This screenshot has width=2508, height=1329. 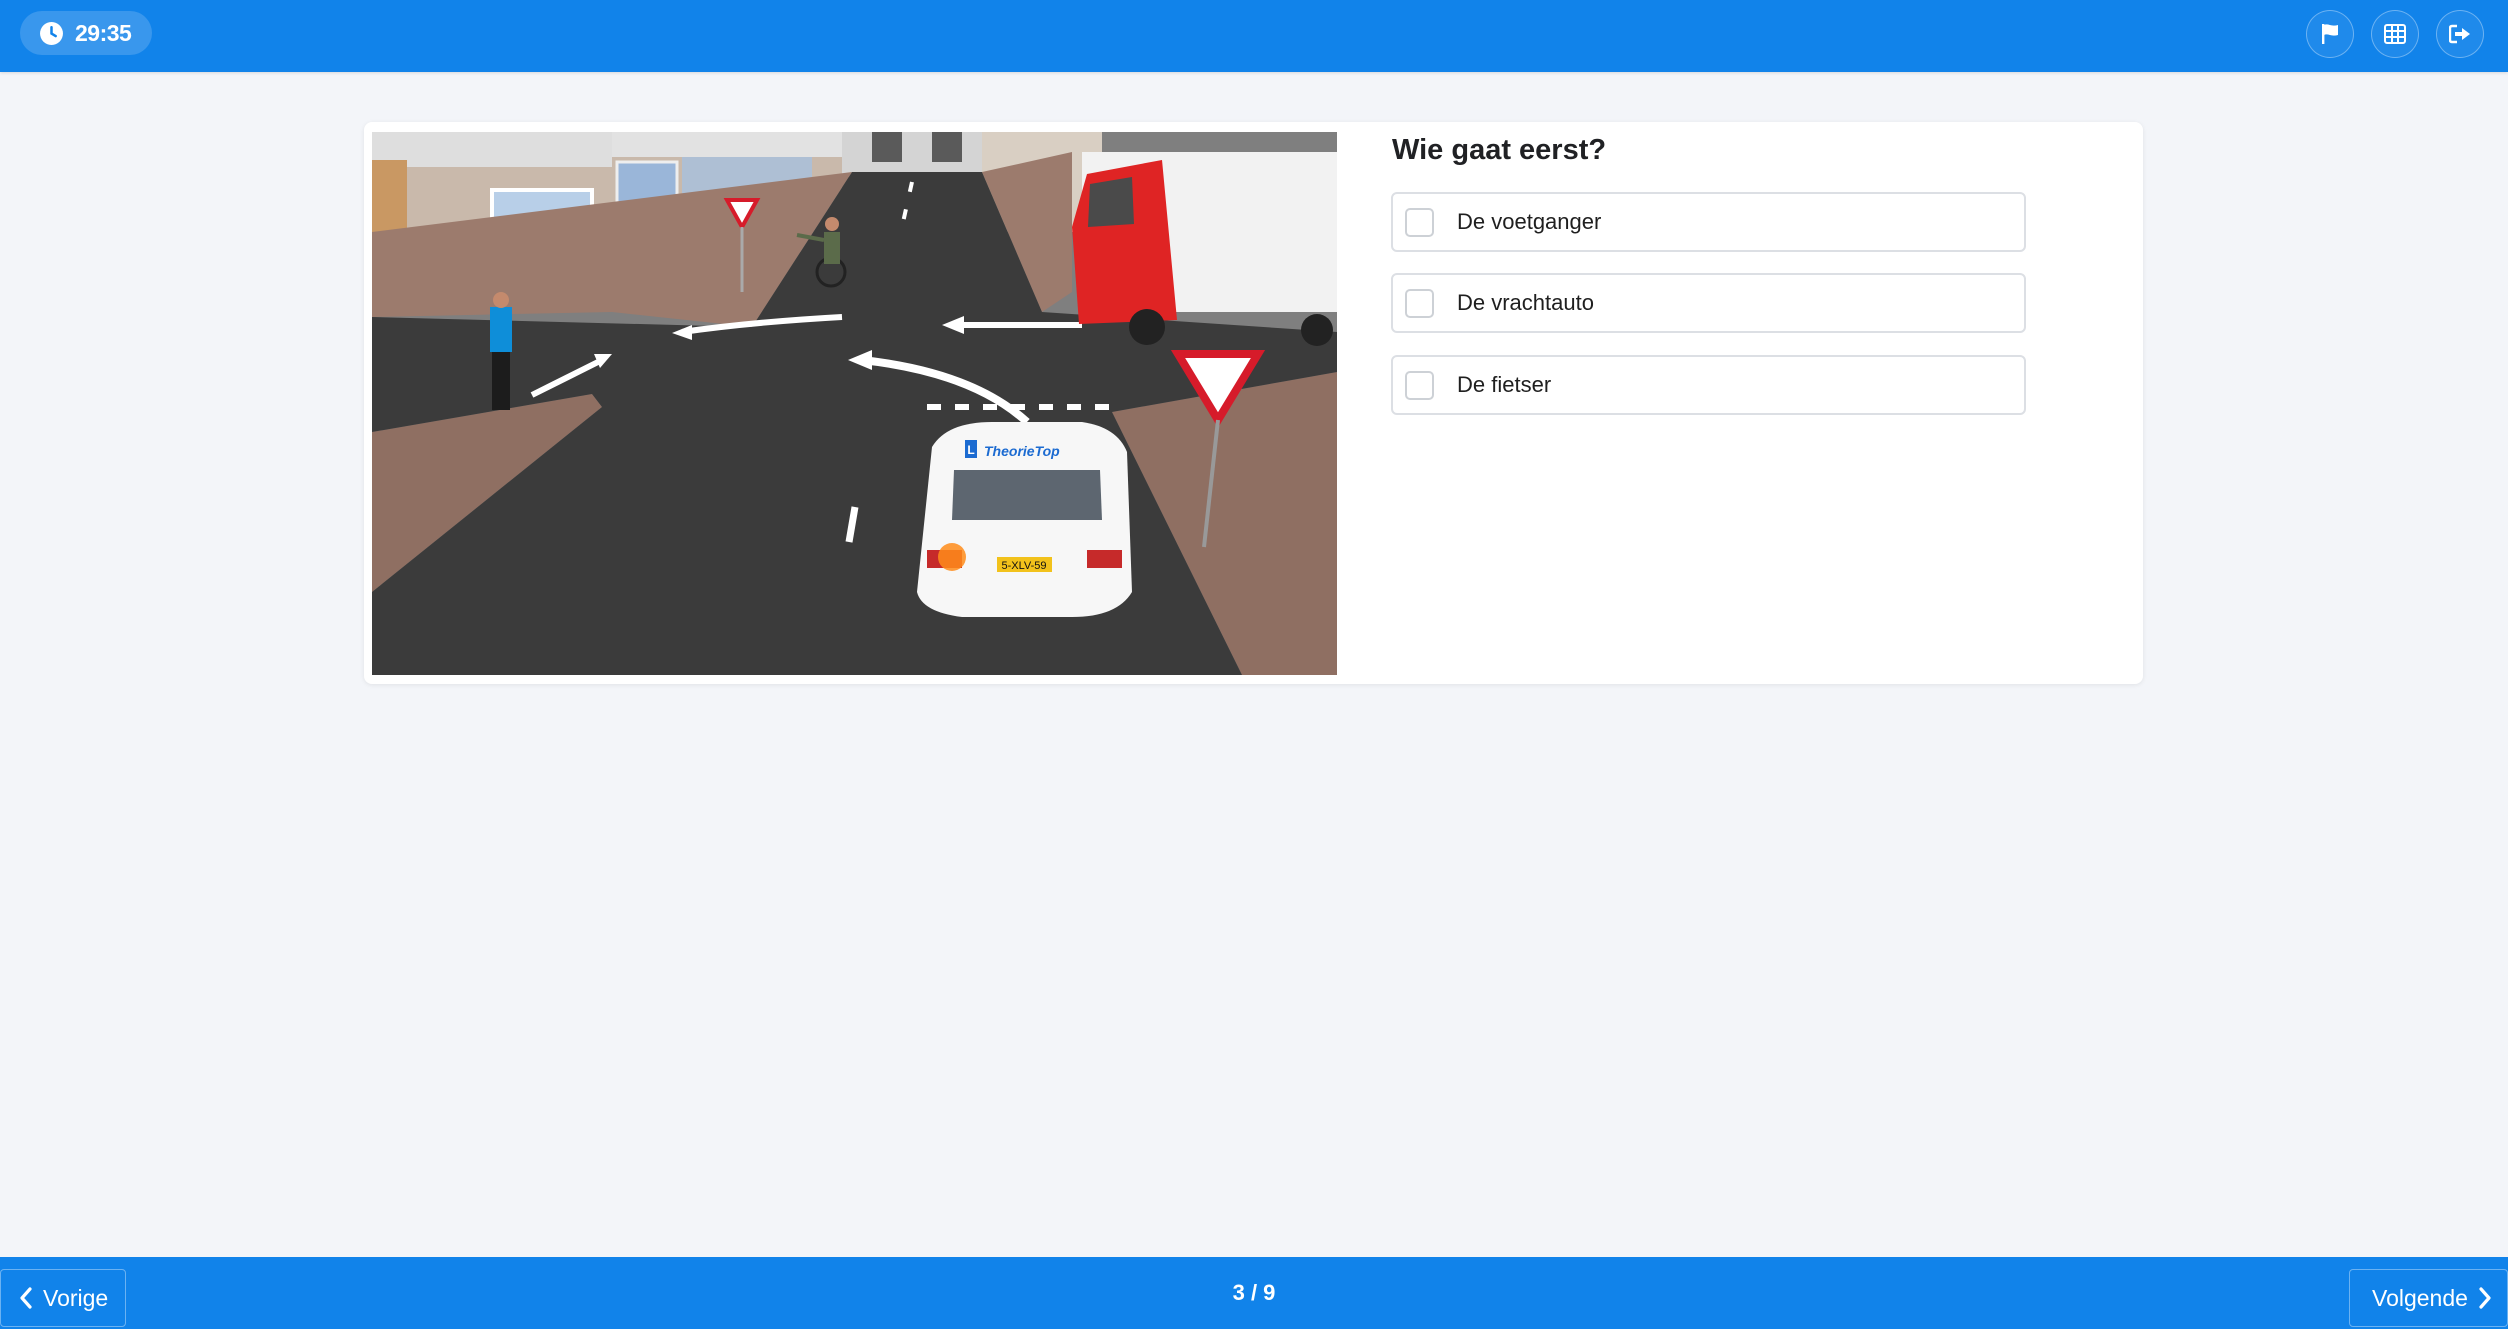 What do you see at coordinates (51, 33) in the screenshot?
I see `clock-icon` at bounding box center [51, 33].